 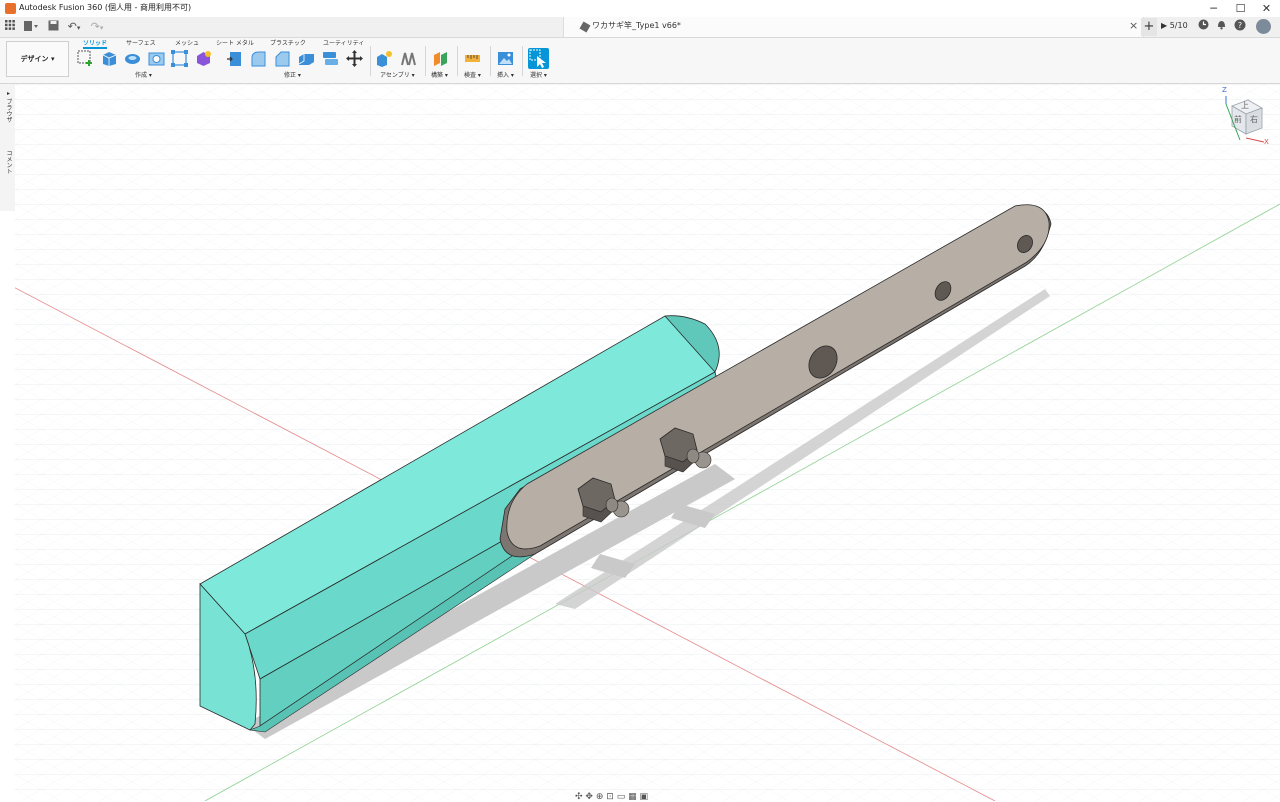 I want to click on undo-icon: ↶▾, so click(x=74, y=27).